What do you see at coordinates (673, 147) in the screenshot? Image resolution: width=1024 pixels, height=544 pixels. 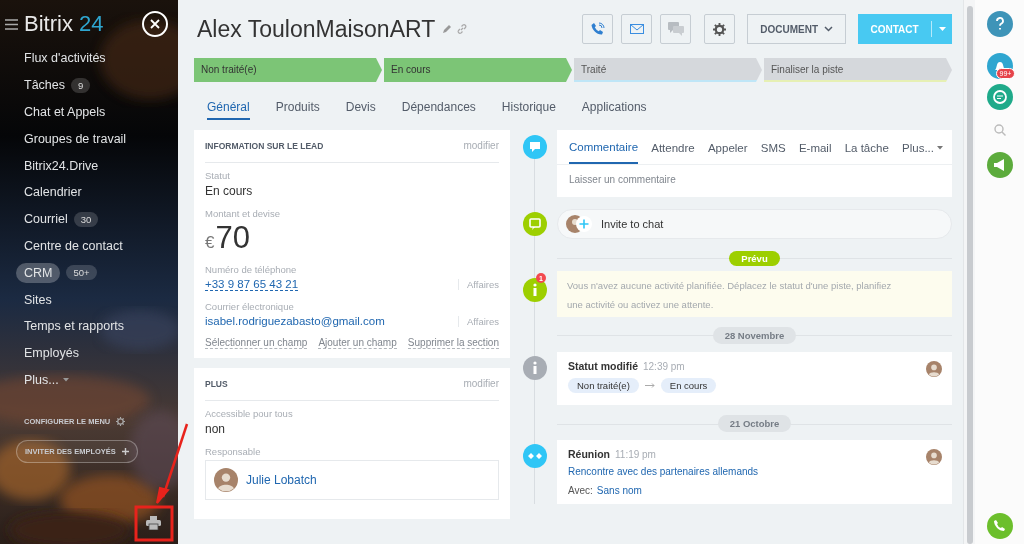 I see `tab: Attendre` at bounding box center [673, 147].